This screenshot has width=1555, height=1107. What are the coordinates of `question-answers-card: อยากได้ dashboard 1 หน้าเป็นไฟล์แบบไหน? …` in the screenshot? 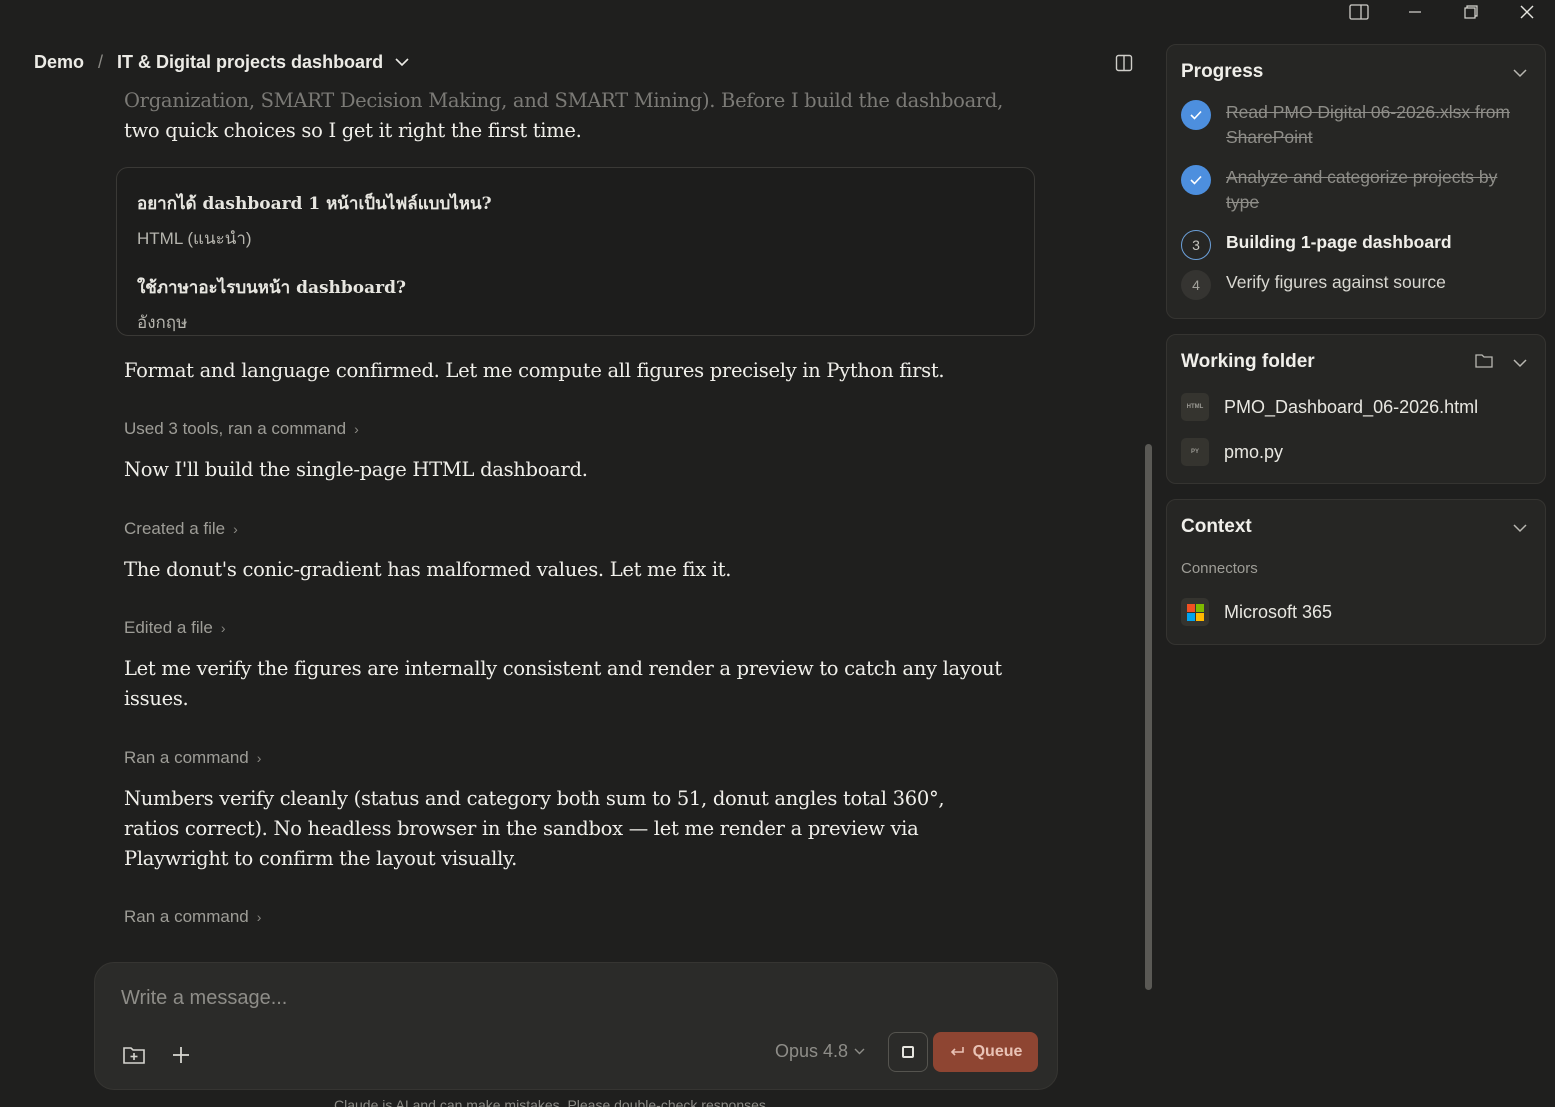 It's located at (575, 251).